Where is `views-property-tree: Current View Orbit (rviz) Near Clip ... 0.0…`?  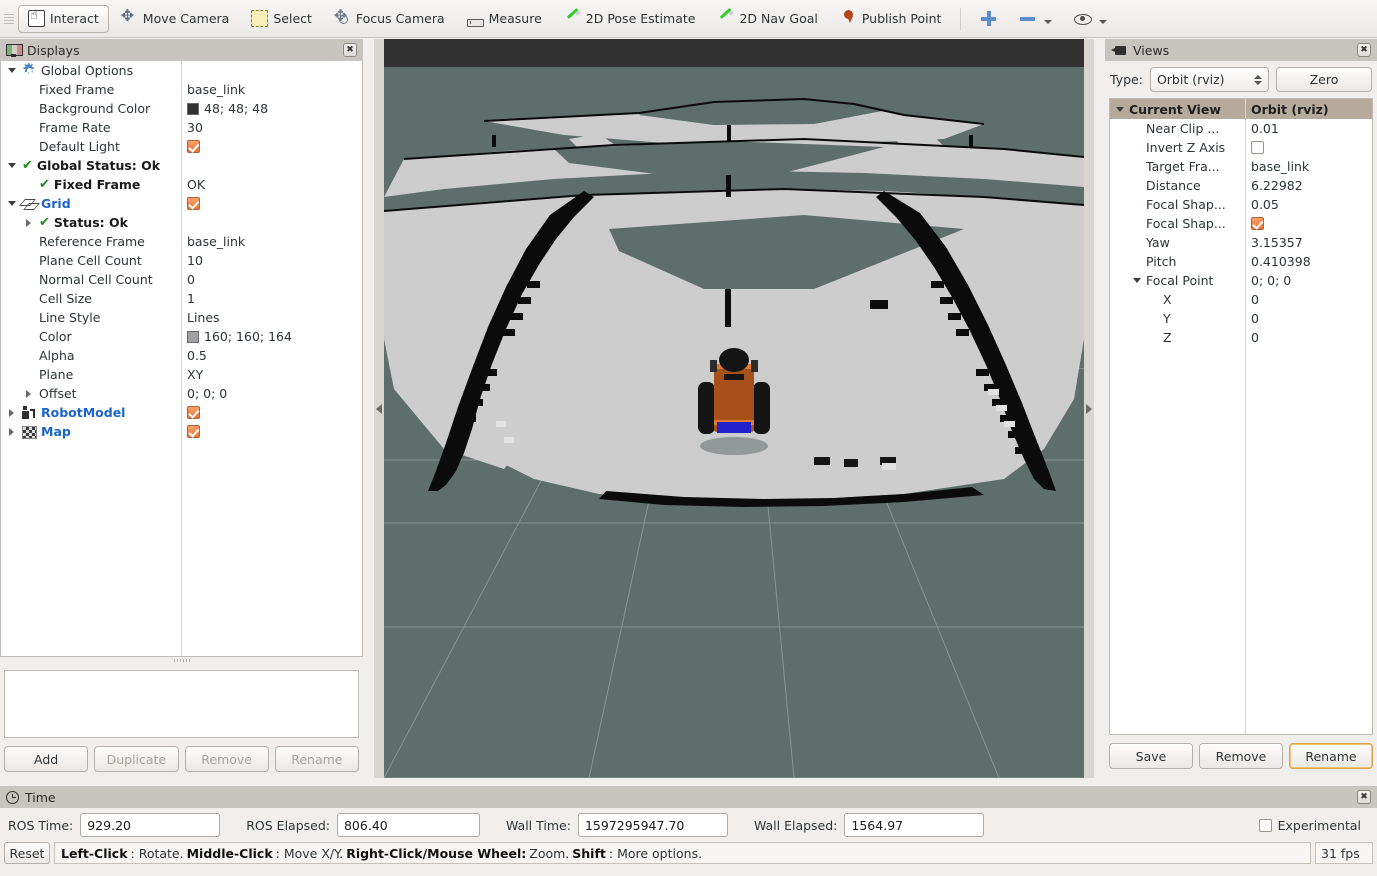 views-property-tree: Current View Orbit (rviz) Near Clip ... 0.0… is located at coordinates (1241, 416).